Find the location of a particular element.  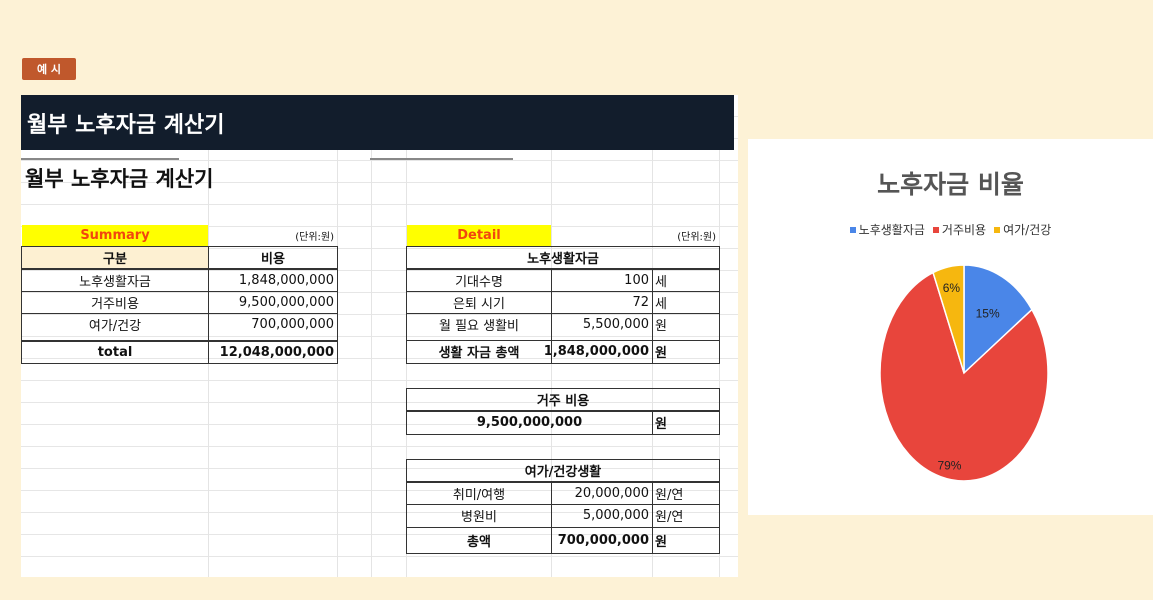

leisure-title: 여가/건강생활 is located at coordinates (563, 472).